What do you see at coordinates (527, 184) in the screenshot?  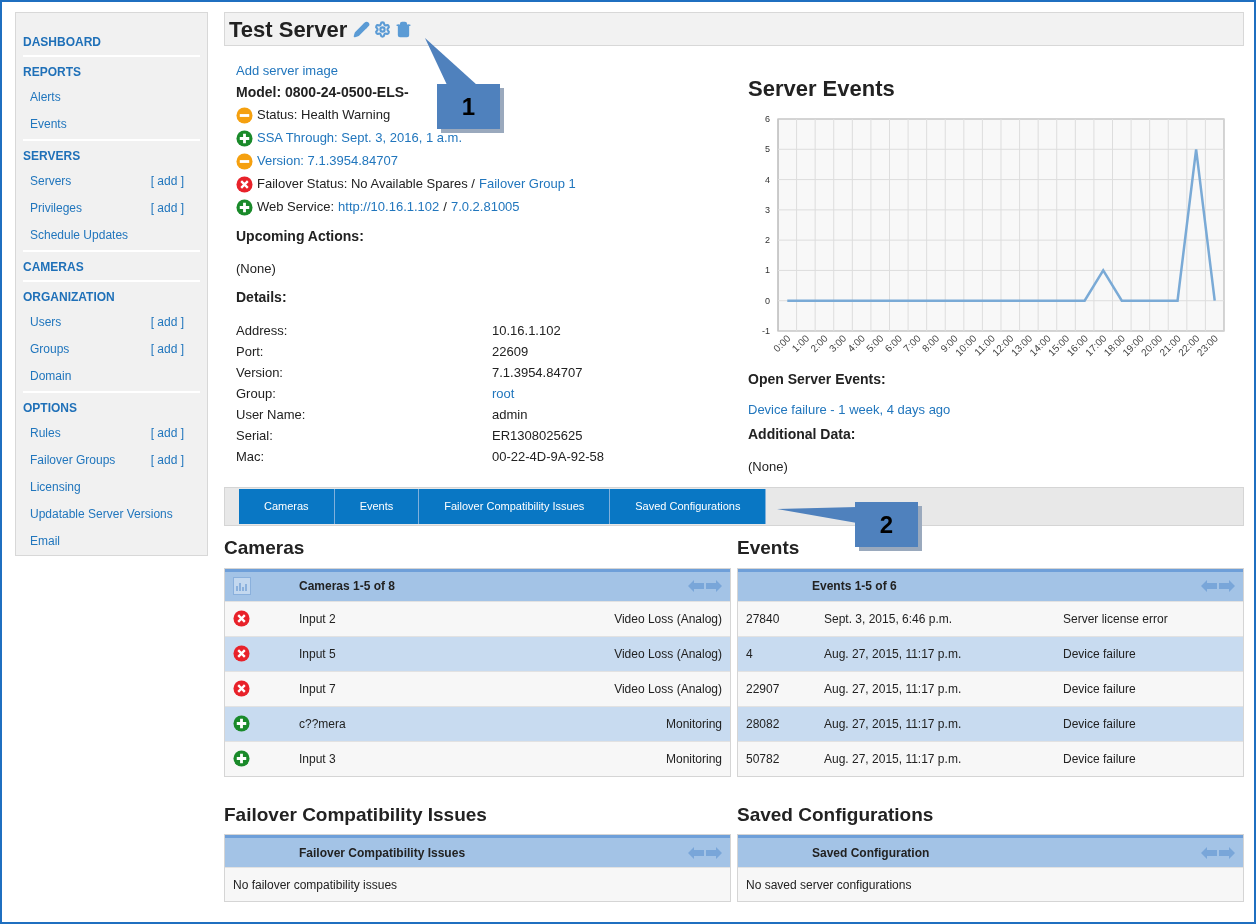 I see `status-link: Failover Group 1` at bounding box center [527, 184].